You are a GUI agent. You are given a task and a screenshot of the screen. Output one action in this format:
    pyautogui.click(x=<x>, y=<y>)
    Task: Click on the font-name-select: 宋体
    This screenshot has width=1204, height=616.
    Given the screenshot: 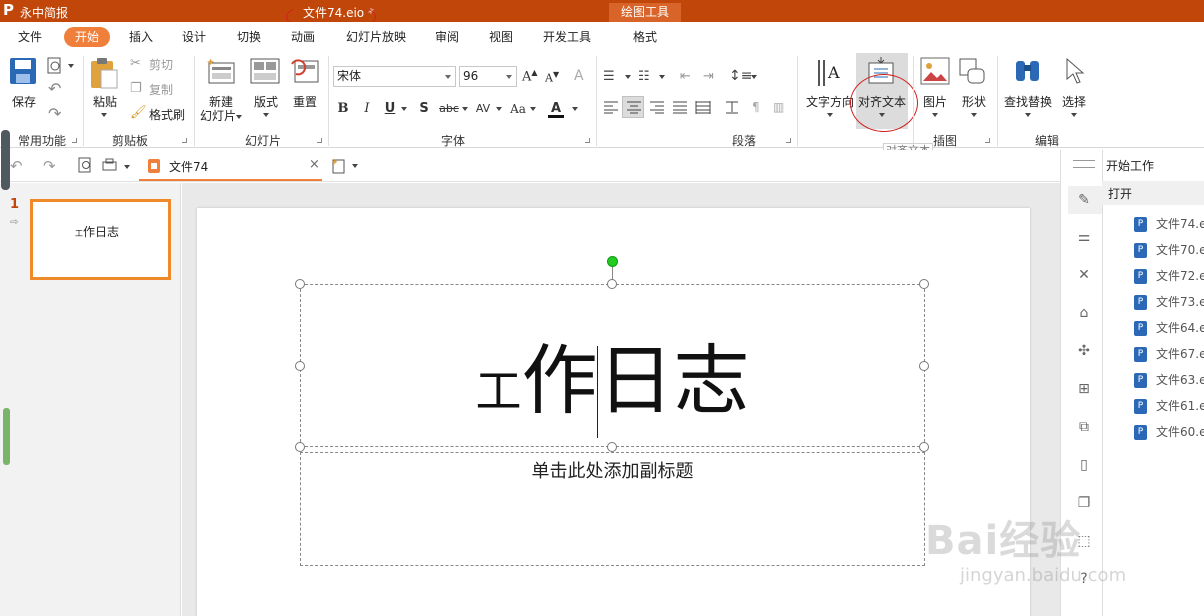 What is the action you would take?
    pyautogui.click(x=394, y=76)
    